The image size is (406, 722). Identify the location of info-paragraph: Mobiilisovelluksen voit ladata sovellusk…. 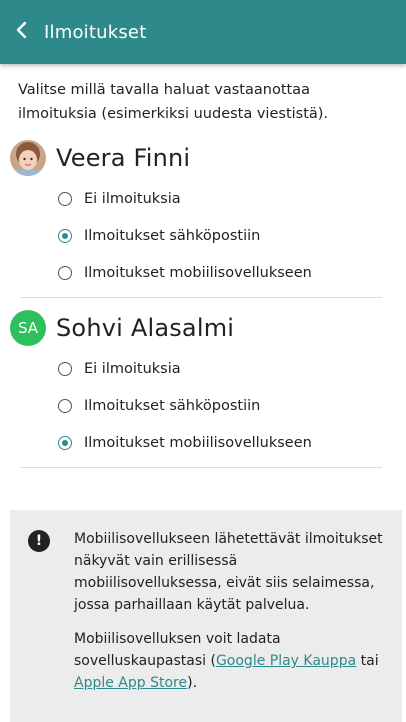
(226, 661).